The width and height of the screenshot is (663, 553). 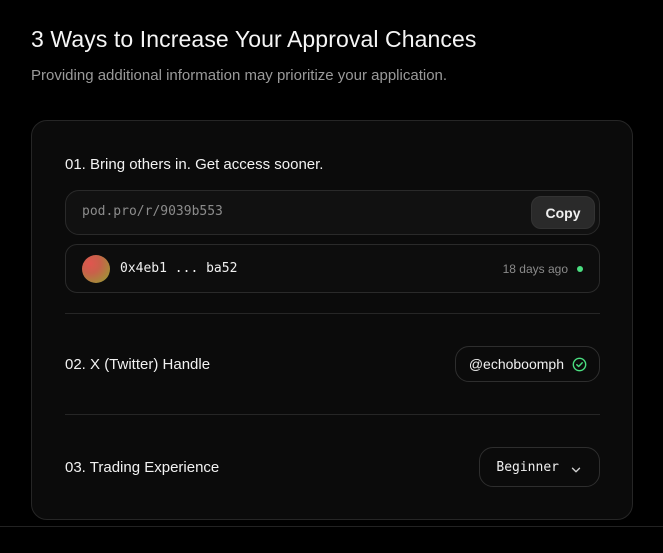 What do you see at coordinates (254, 39) in the screenshot?
I see `page-title: 3 Ways to Increase Your Approval Chances` at bounding box center [254, 39].